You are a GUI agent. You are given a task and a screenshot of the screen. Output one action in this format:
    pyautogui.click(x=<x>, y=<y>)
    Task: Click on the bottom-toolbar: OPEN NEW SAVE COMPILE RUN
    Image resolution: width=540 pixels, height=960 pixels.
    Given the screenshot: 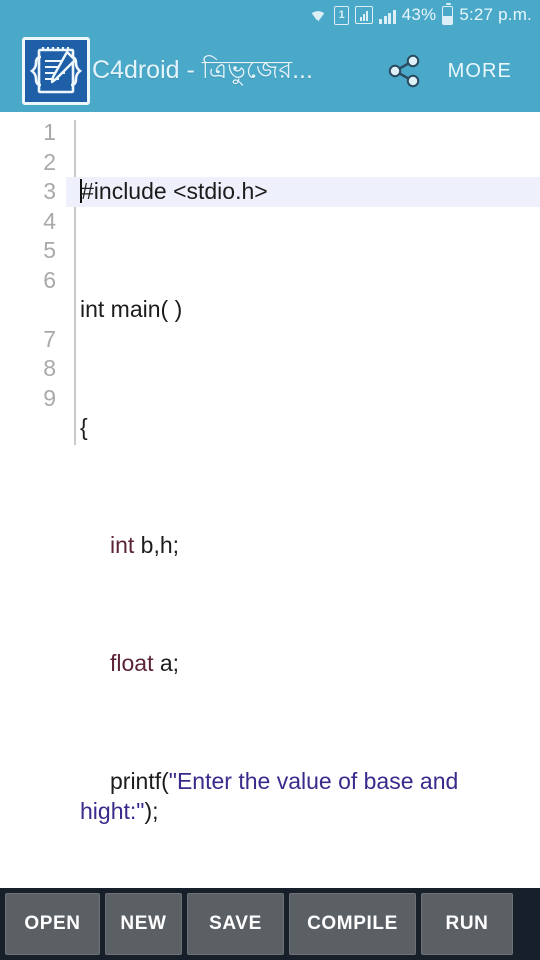 What is the action you would take?
    pyautogui.click(x=270, y=924)
    